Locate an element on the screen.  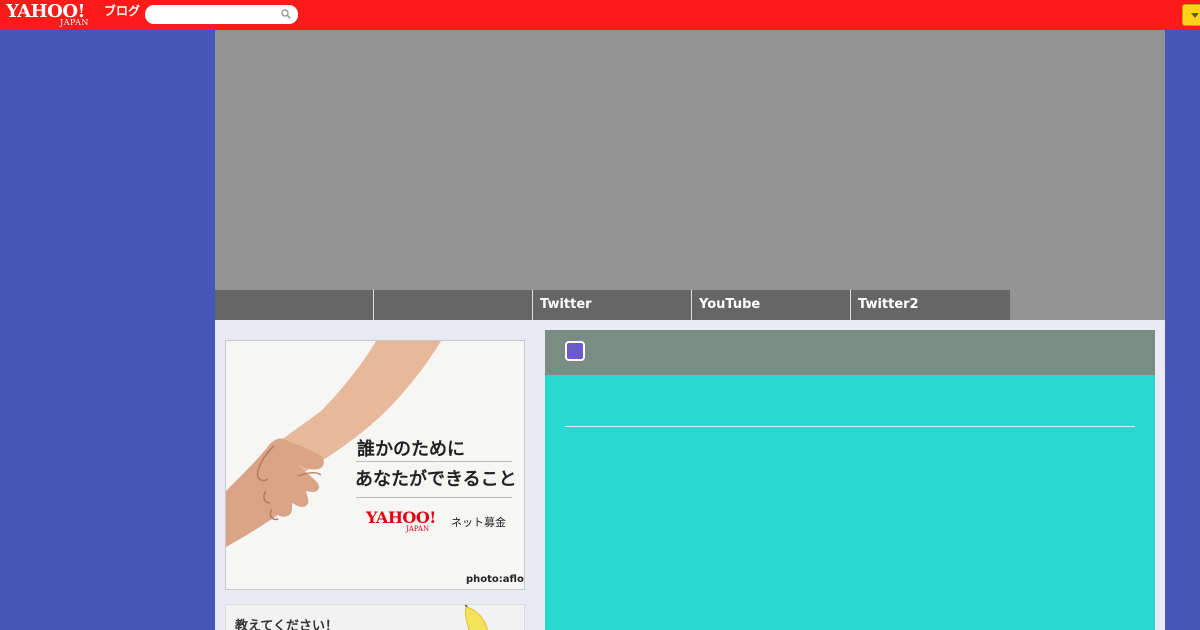
article-header is located at coordinates (850, 352).